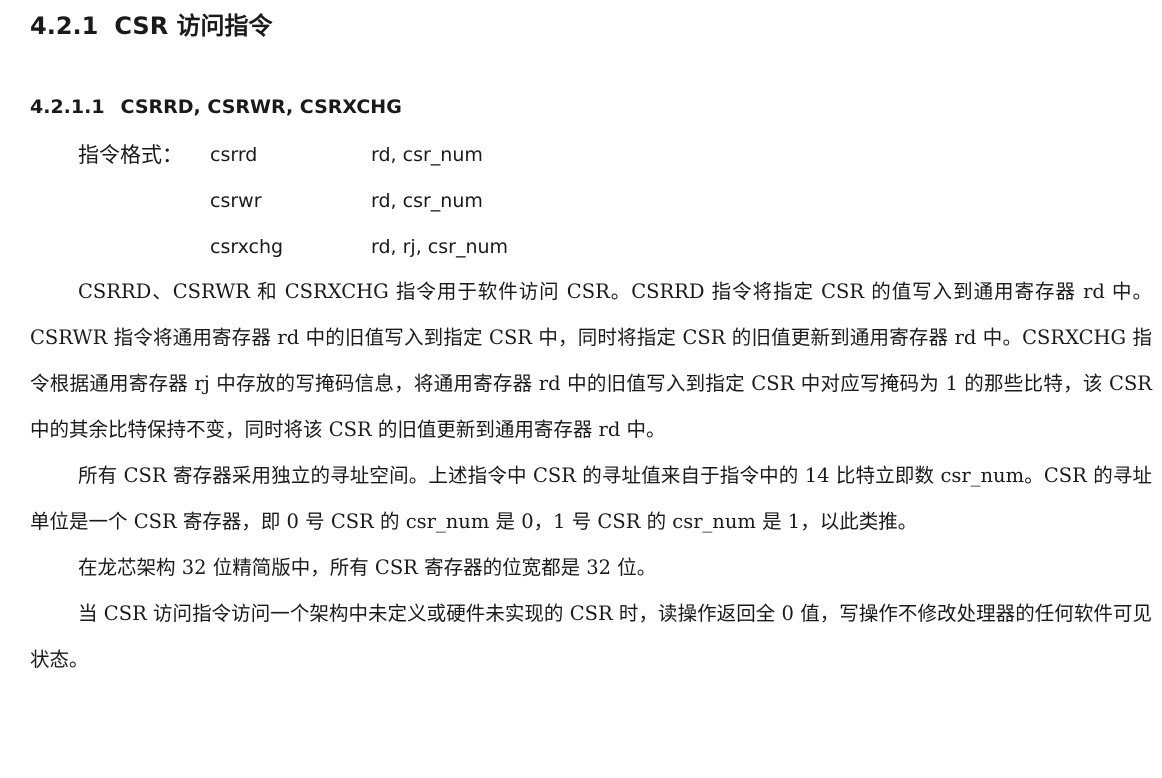 The width and height of the screenshot is (1162, 778). Describe the element at coordinates (193, 26) in the screenshot. I see `section-title: CSR 访问指令` at that location.